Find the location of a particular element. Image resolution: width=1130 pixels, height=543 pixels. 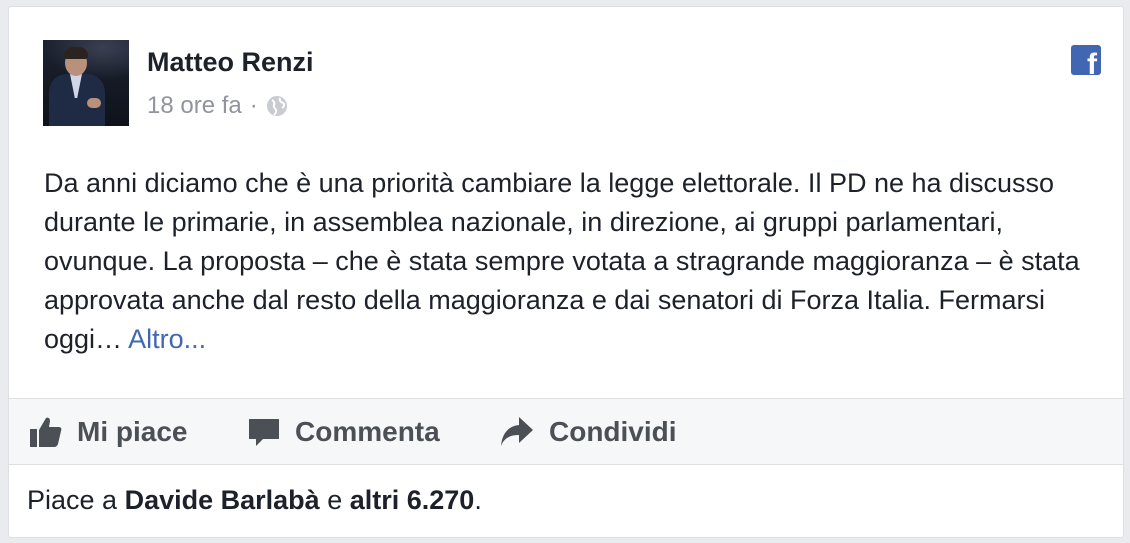

post-timestamp: 18 ore fa is located at coordinates (194, 106).